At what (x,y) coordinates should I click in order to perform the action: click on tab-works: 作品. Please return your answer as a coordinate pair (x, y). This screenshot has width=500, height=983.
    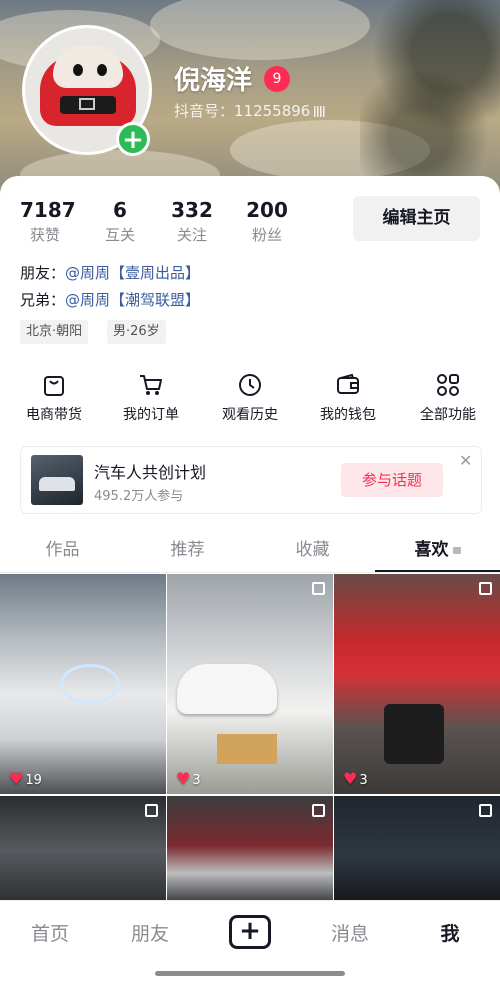
    Looking at the image, I should click on (62, 550).